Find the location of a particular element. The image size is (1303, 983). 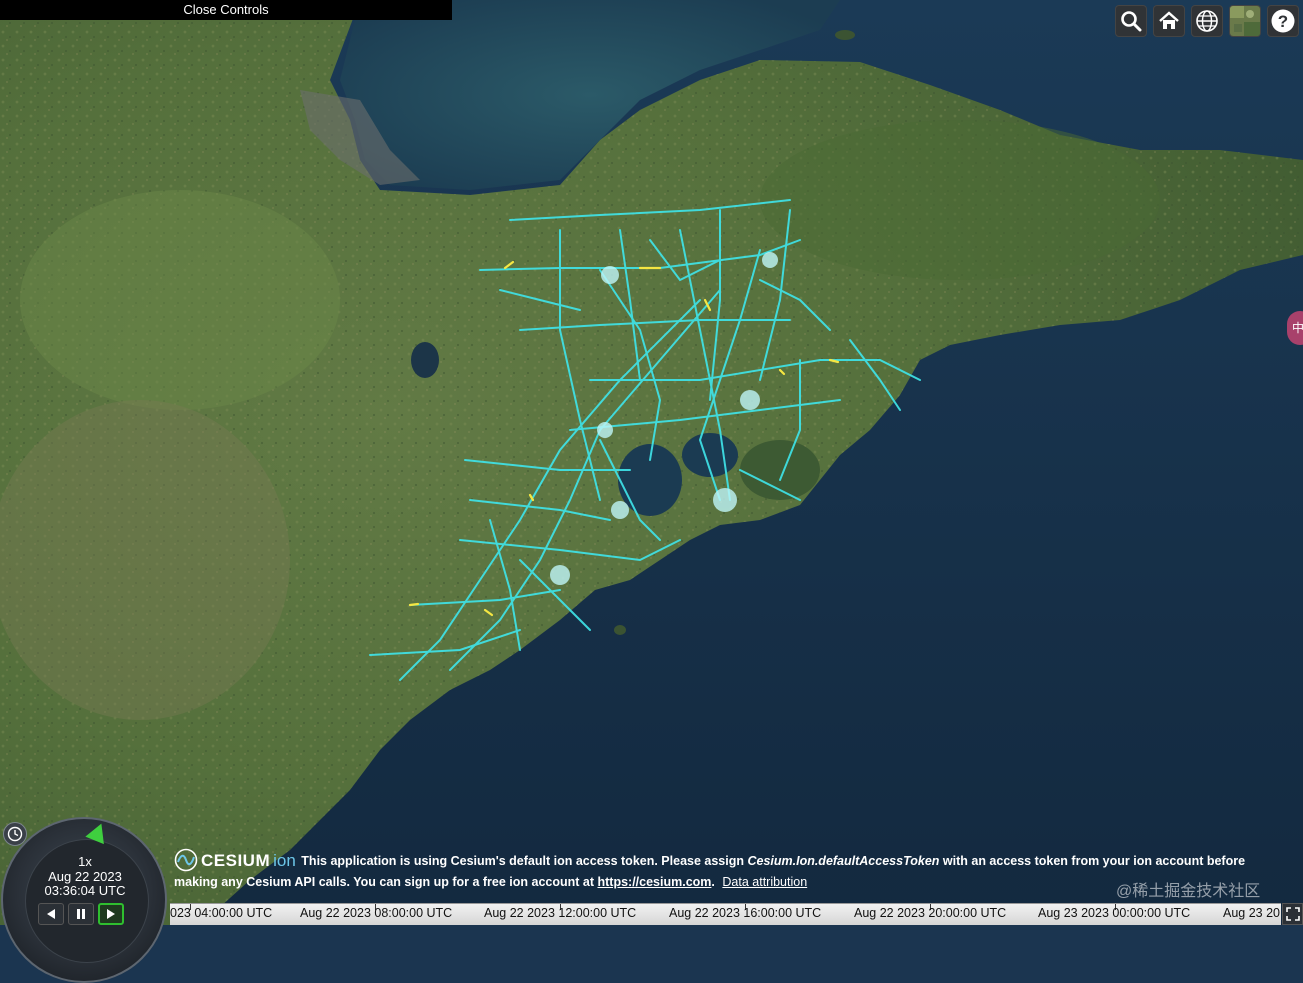

cesium-link: https://cesium.com is located at coordinates (655, 882).